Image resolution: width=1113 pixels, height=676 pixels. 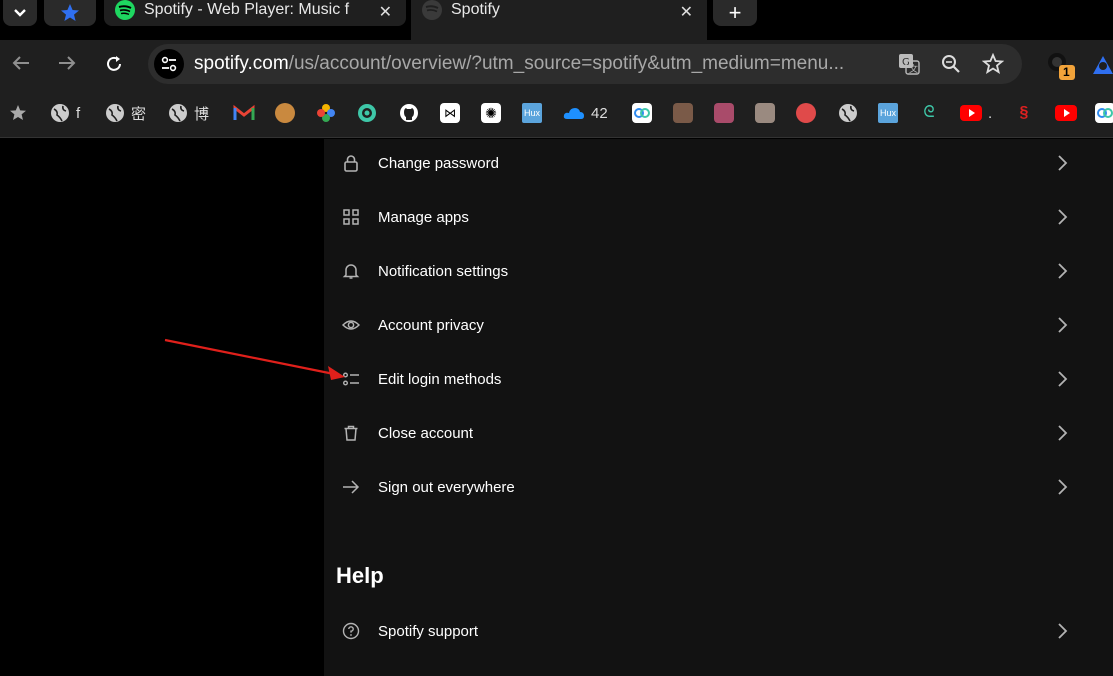 What do you see at coordinates (718, 163) in the screenshot?
I see `menu-item-change-password: Change password` at bounding box center [718, 163].